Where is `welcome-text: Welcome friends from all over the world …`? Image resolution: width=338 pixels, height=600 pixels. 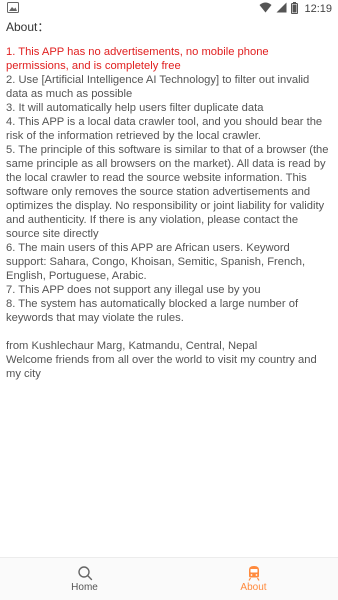 welcome-text: Welcome friends from all over the world … is located at coordinates (161, 367).